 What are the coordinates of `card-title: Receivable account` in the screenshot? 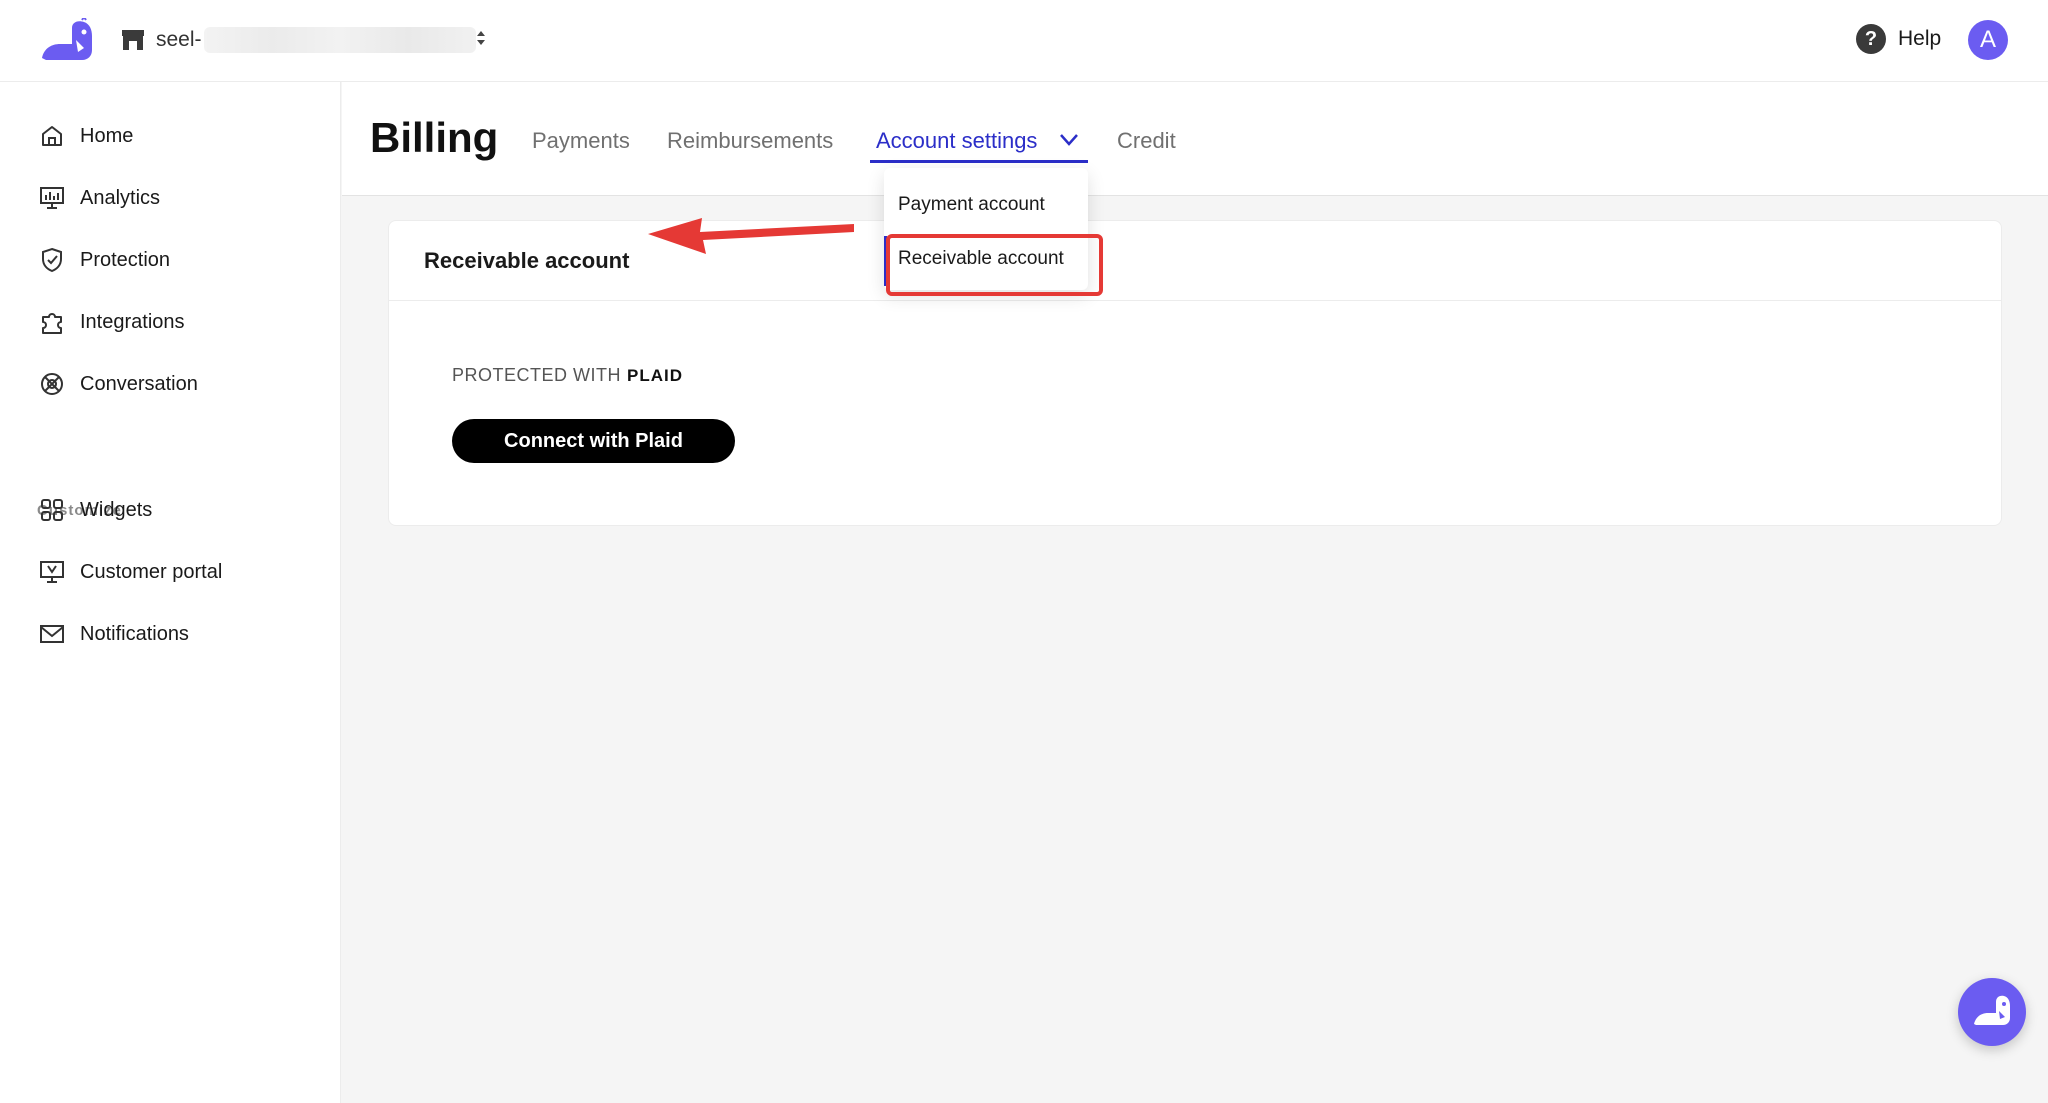 It's located at (527, 260).